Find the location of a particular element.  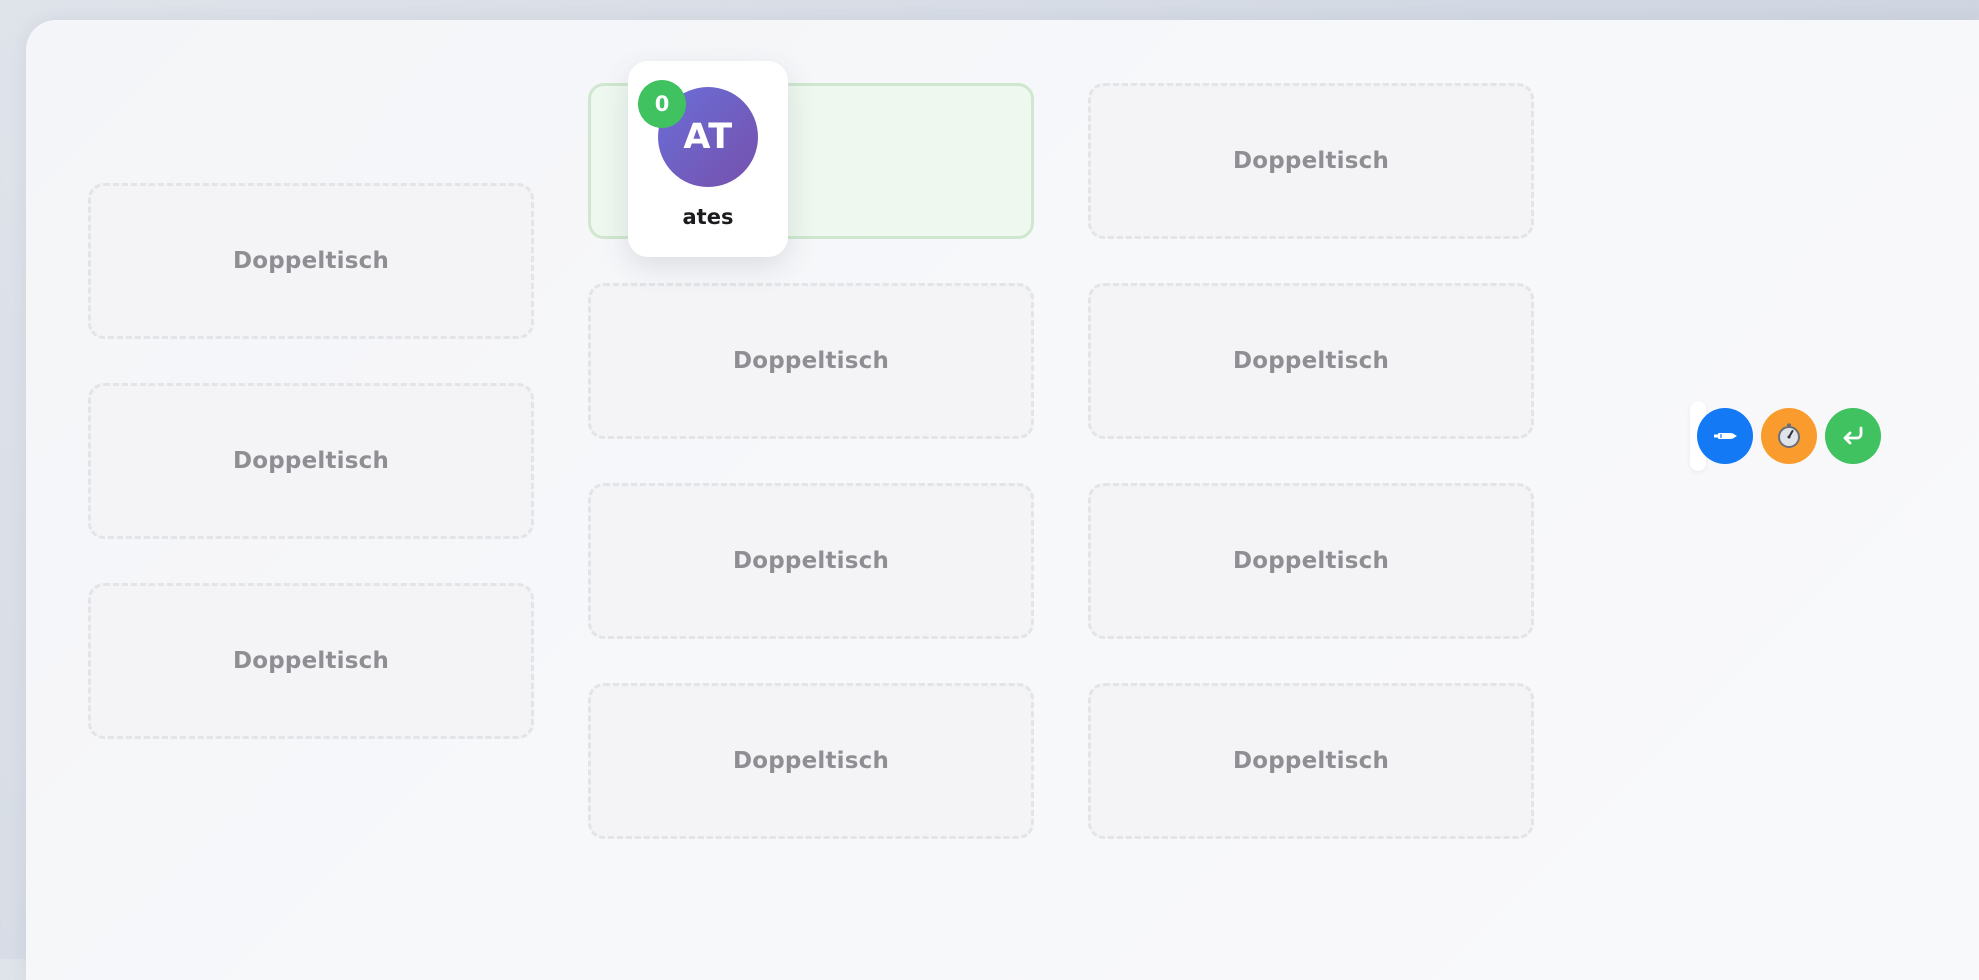

seat-right-3: Doppeltisch is located at coordinates (1311, 561).